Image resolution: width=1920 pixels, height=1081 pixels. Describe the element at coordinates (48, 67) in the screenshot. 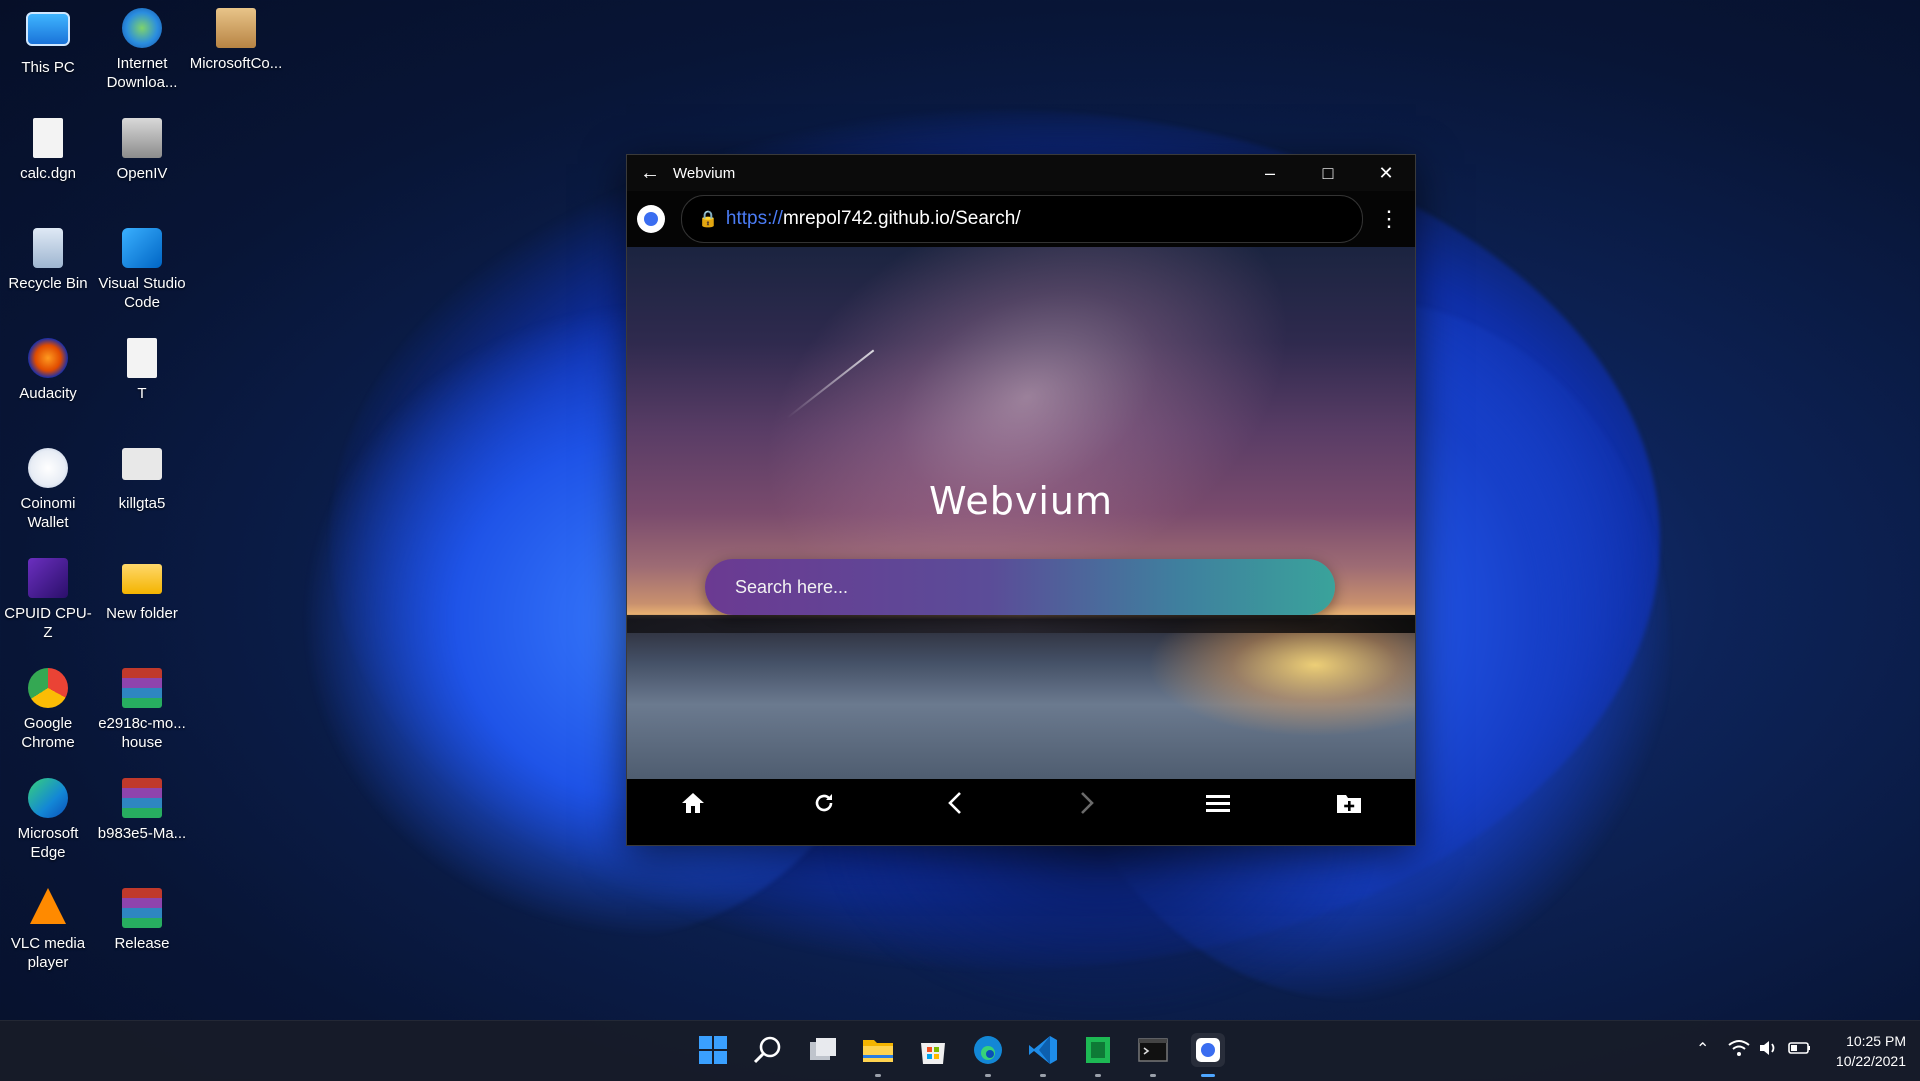

I see `desktop-icon-label: This PC` at that location.